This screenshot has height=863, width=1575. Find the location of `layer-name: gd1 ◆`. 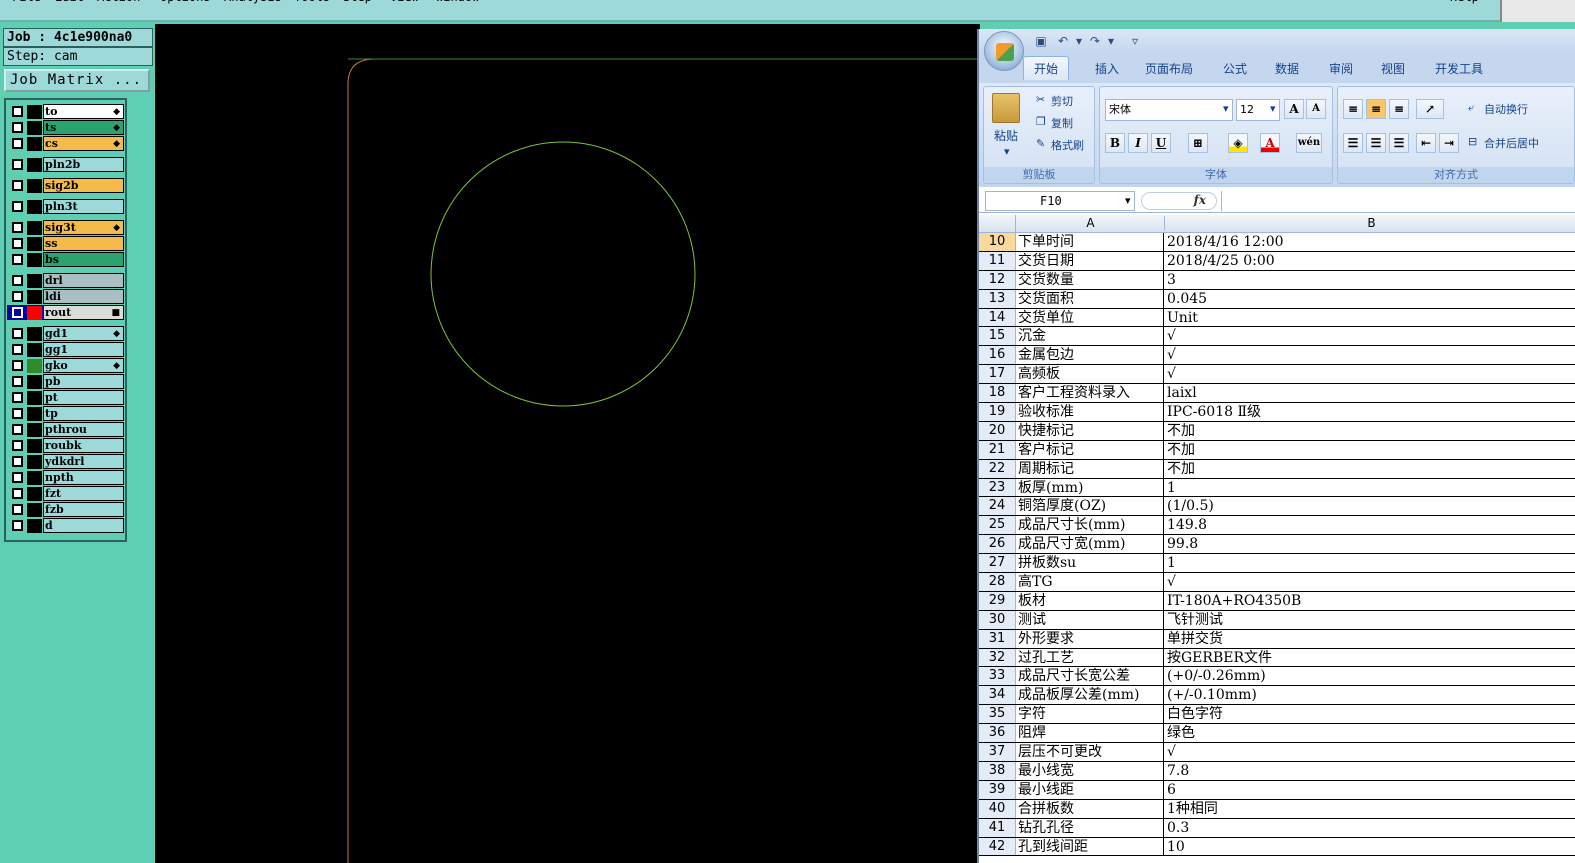

layer-name: gd1 ◆ is located at coordinates (83, 333).